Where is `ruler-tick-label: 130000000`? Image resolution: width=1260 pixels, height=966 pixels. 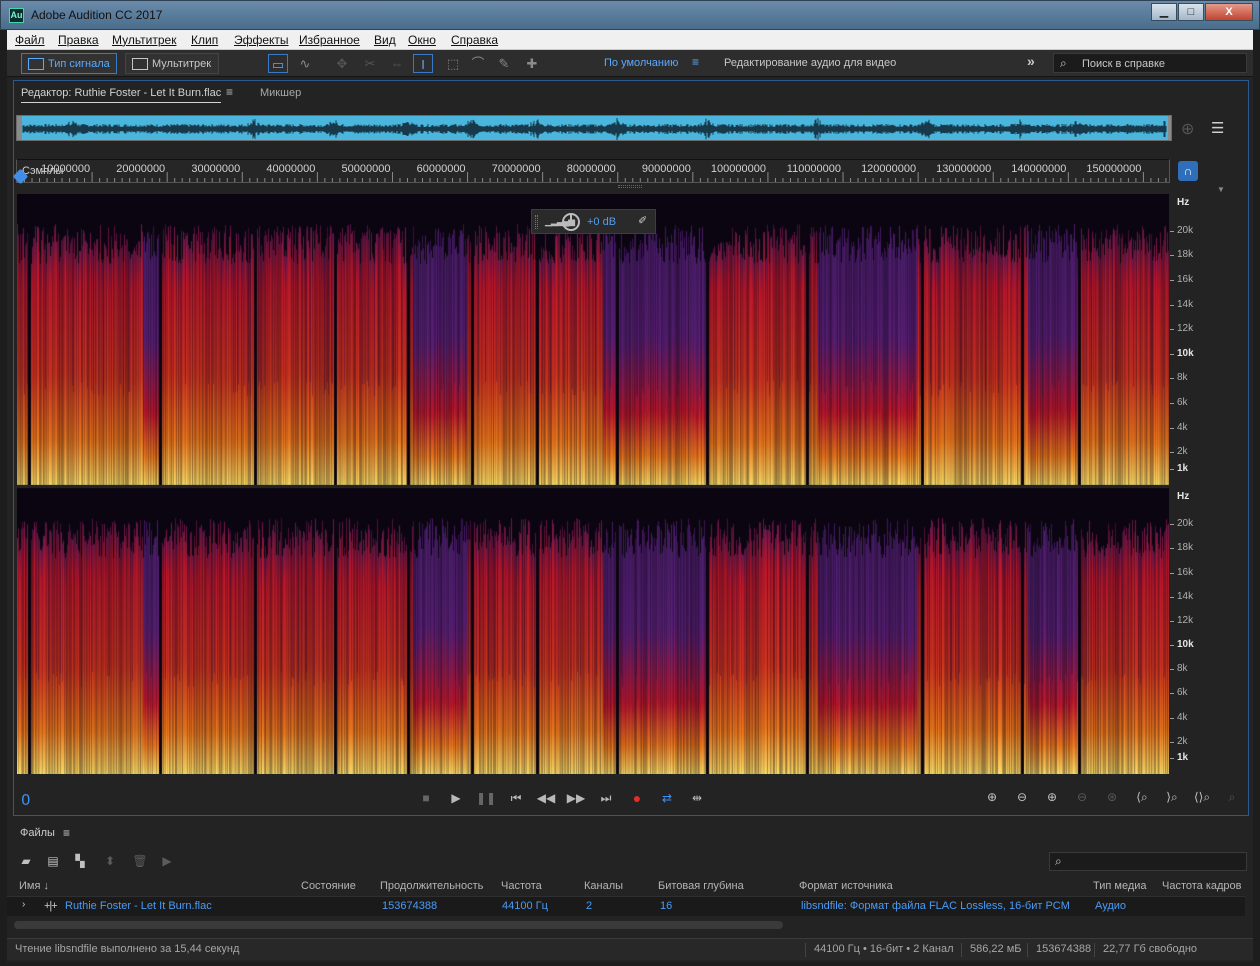 ruler-tick-label: 130000000 is located at coordinates (963, 169).